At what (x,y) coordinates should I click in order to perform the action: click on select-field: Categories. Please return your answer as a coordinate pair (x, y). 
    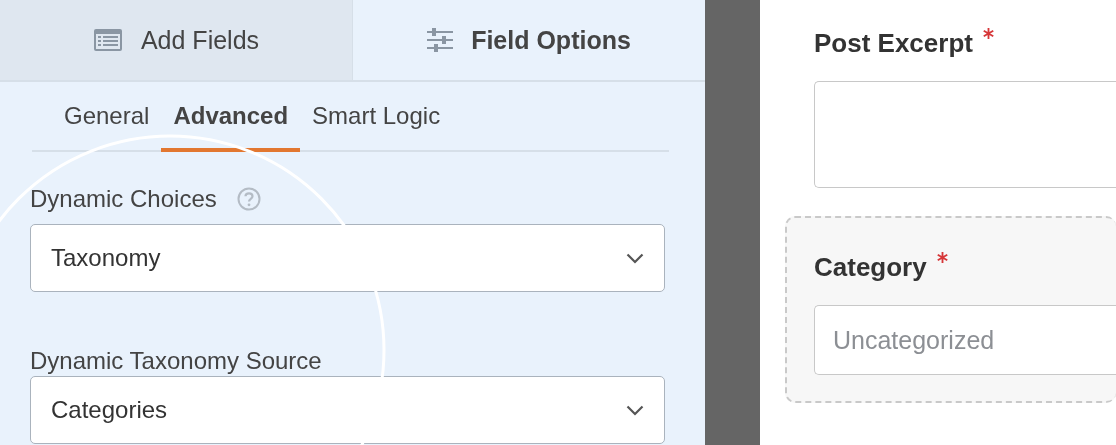
    Looking at the image, I should click on (347, 410).